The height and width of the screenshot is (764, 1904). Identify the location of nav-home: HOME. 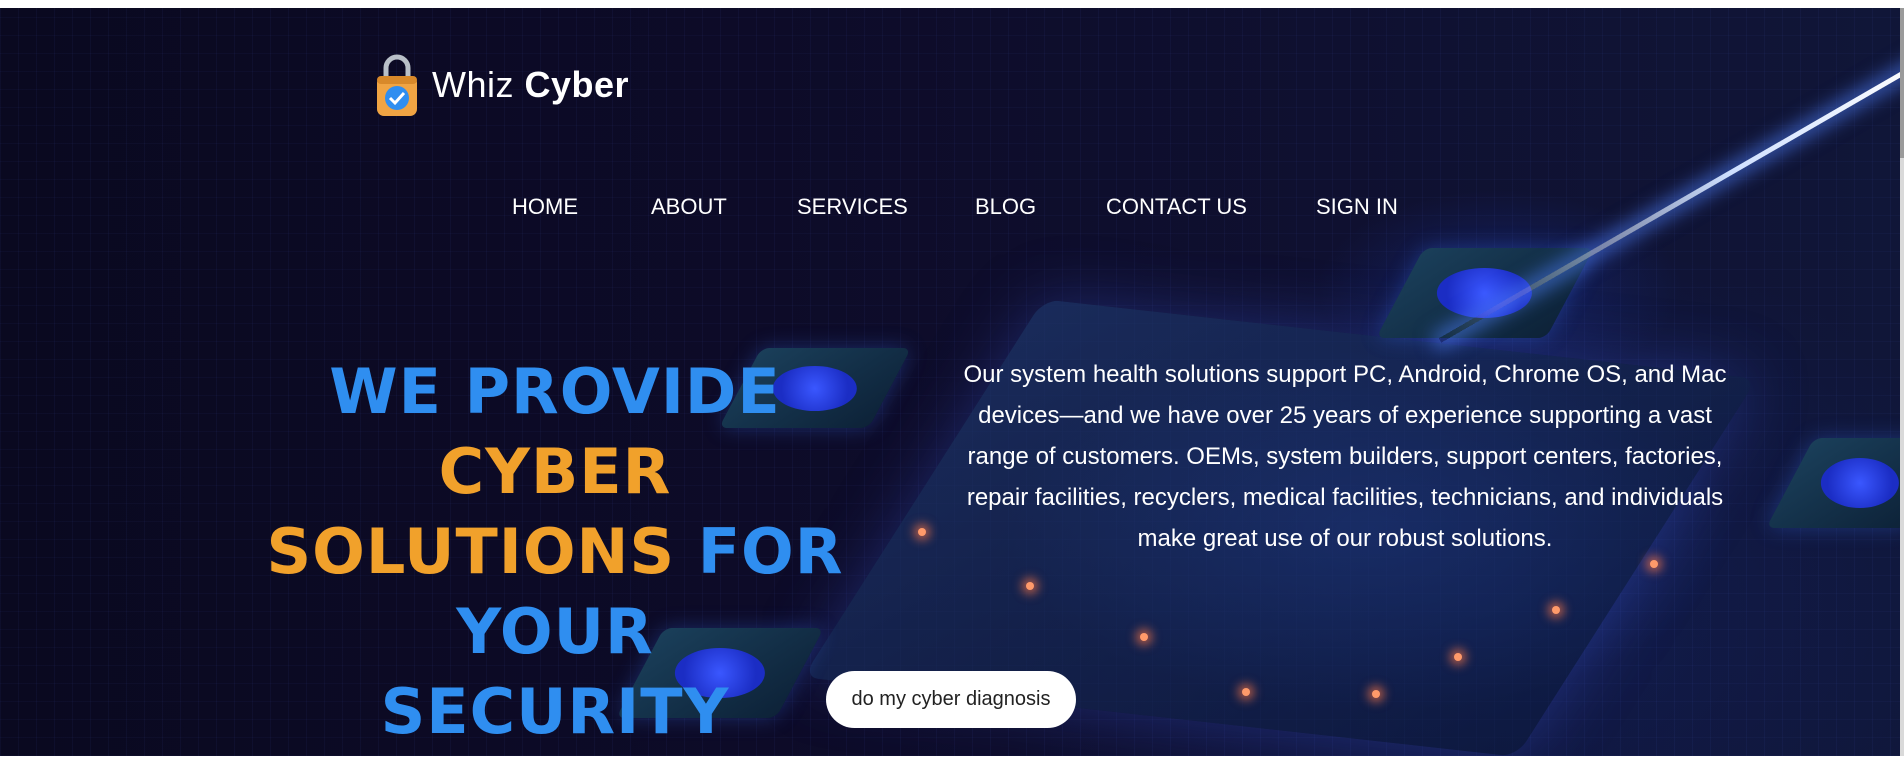
(545, 207).